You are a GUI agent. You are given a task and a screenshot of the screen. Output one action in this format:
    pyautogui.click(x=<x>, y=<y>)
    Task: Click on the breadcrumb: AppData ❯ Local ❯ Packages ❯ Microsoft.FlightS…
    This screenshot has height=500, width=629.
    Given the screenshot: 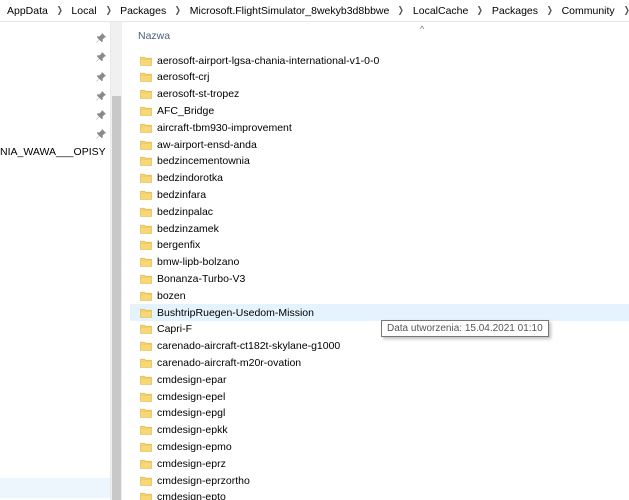 What is the action you would take?
    pyautogui.click(x=314, y=11)
    